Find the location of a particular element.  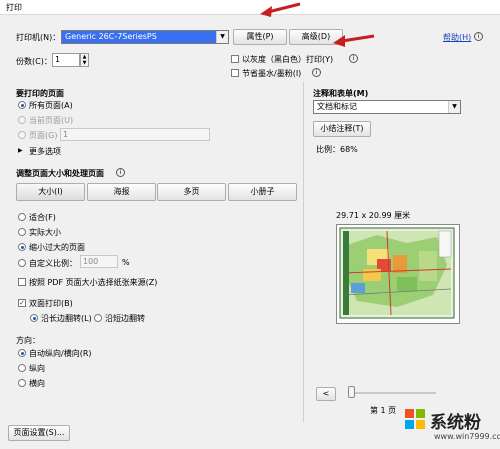

save-ink-label: 节省墨水/墨粉(I) is located at coordinates (272, 73).